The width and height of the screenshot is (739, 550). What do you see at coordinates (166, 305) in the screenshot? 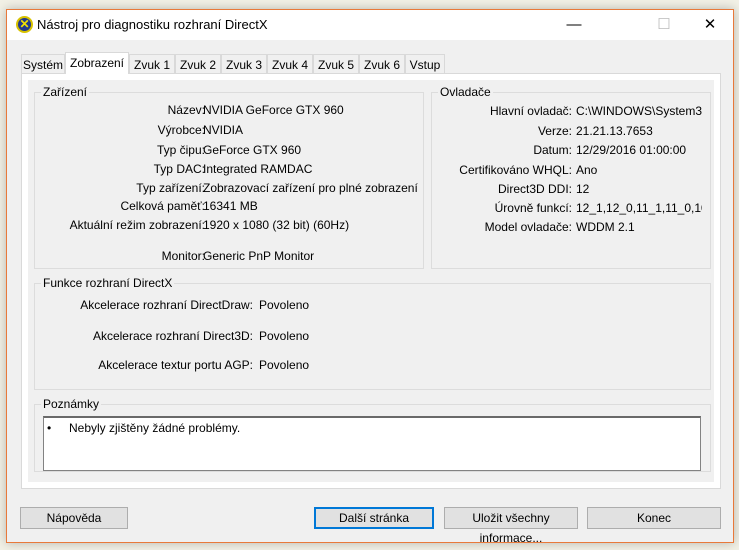
I see `features-label: Akcelerace rozhraní DirectDraw:` at bounding box center [166, 305].